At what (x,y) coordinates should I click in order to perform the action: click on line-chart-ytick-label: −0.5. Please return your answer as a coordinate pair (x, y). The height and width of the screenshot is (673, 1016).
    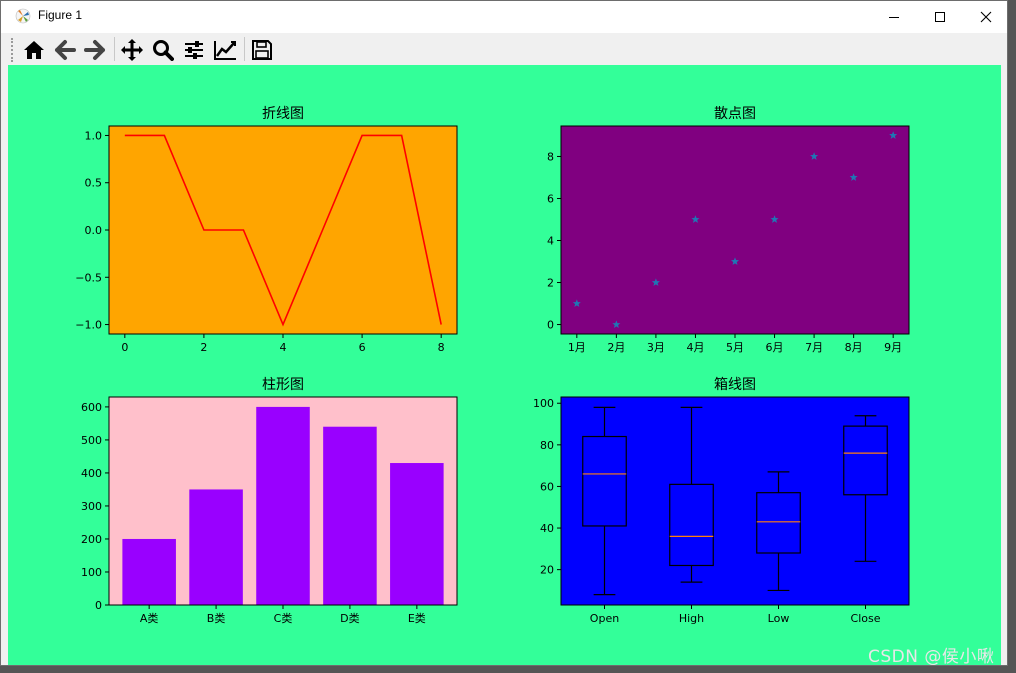
    Looking at the image, I should click on (88, 277).